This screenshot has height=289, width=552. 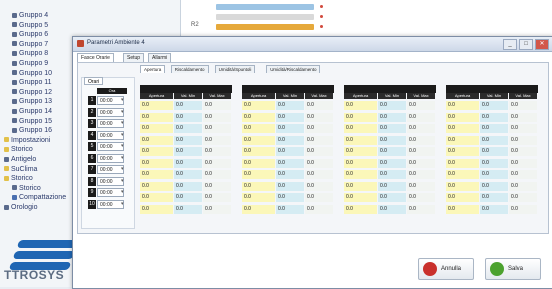 I want to click on tab-setup: Setup, so click(x=134, y=57).